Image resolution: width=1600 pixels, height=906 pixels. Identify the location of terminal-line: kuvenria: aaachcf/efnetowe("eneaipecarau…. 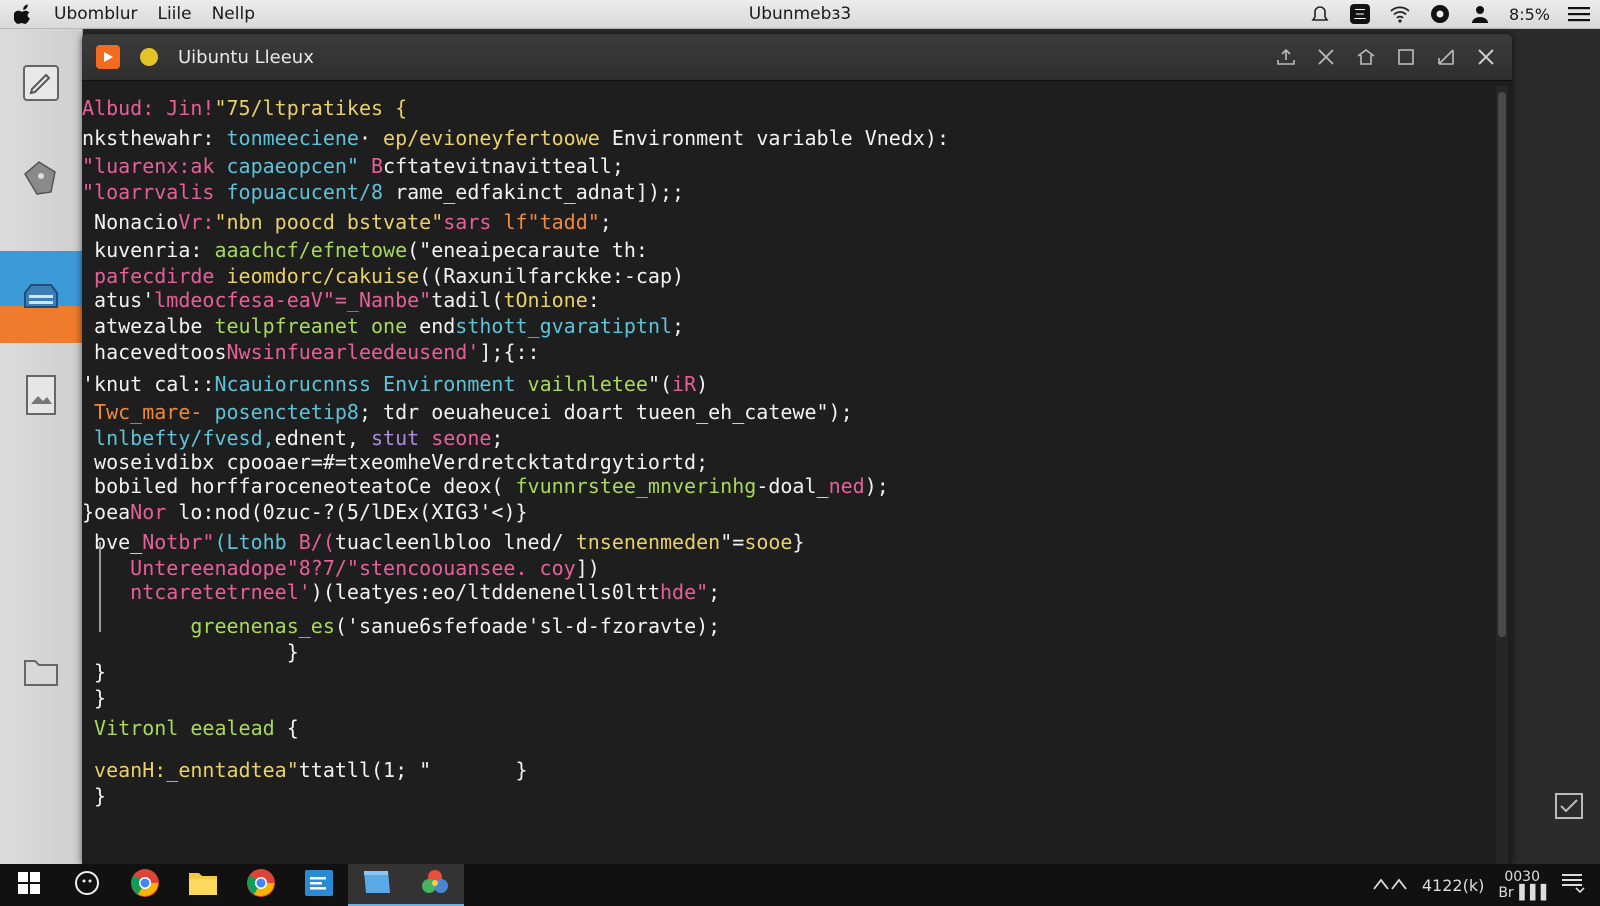
(365, 250).